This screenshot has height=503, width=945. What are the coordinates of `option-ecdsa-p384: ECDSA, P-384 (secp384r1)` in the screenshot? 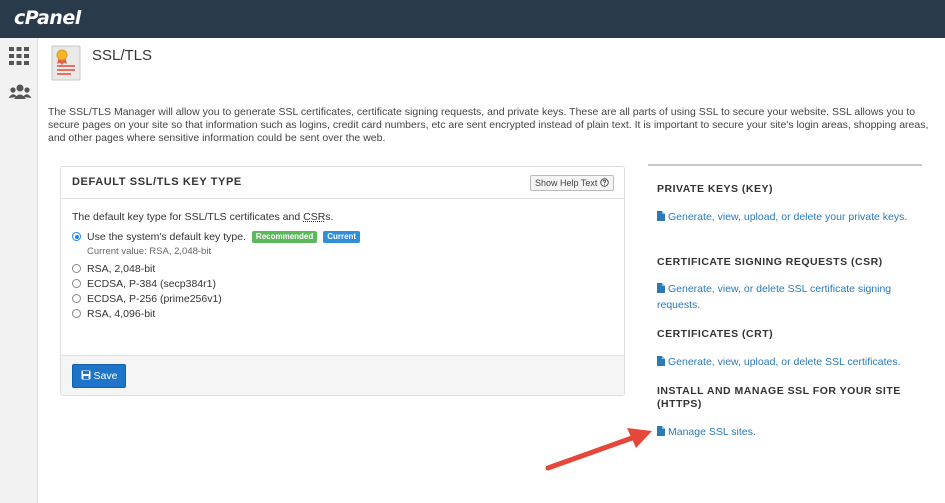 It's located at (144, 285).